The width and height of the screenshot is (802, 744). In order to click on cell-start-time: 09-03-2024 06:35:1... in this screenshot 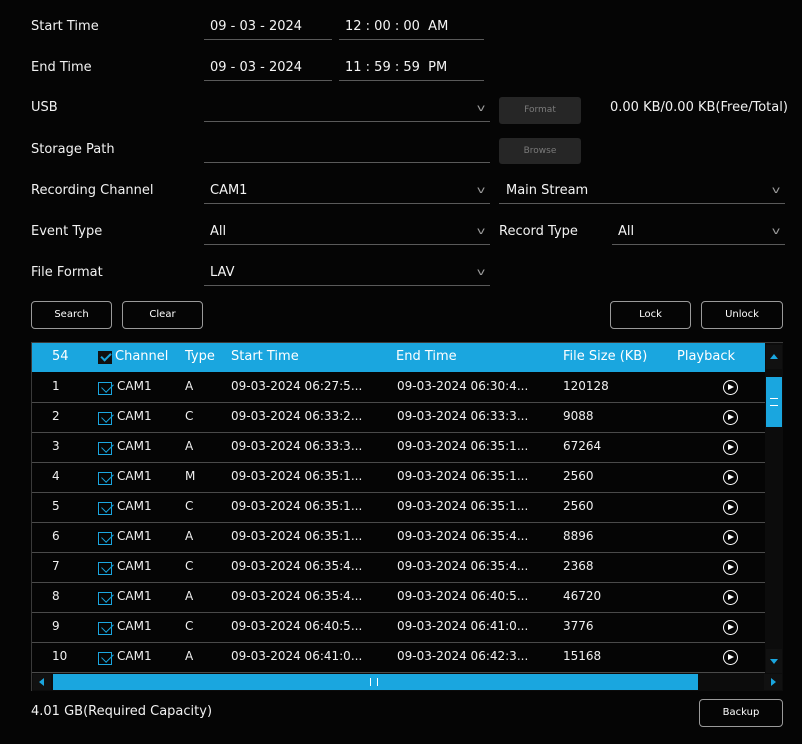, I will do `click(297, 506)`.